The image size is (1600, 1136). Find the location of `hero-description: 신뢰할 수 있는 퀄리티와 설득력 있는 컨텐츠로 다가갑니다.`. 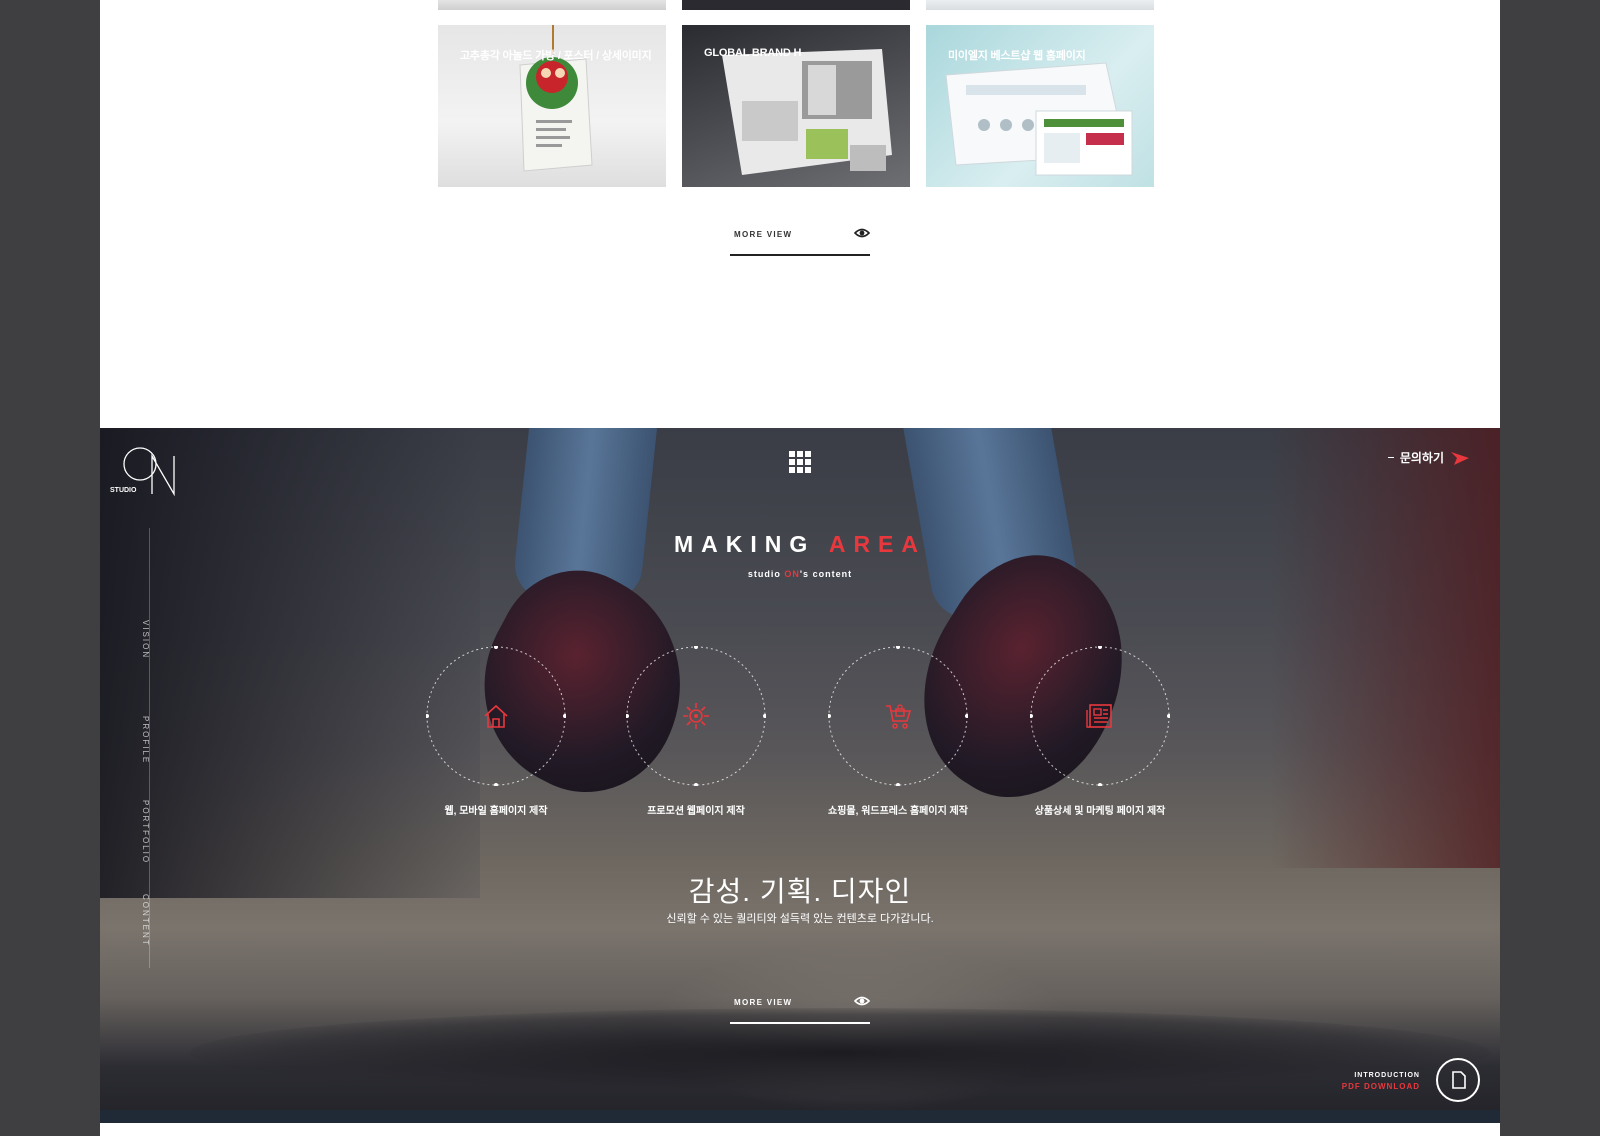

hero-description: 신뢰할 수 있는 퀄리티와 설득력 있는 컨텐츠로 다가갑니다. is located at coordinates (800, 919).